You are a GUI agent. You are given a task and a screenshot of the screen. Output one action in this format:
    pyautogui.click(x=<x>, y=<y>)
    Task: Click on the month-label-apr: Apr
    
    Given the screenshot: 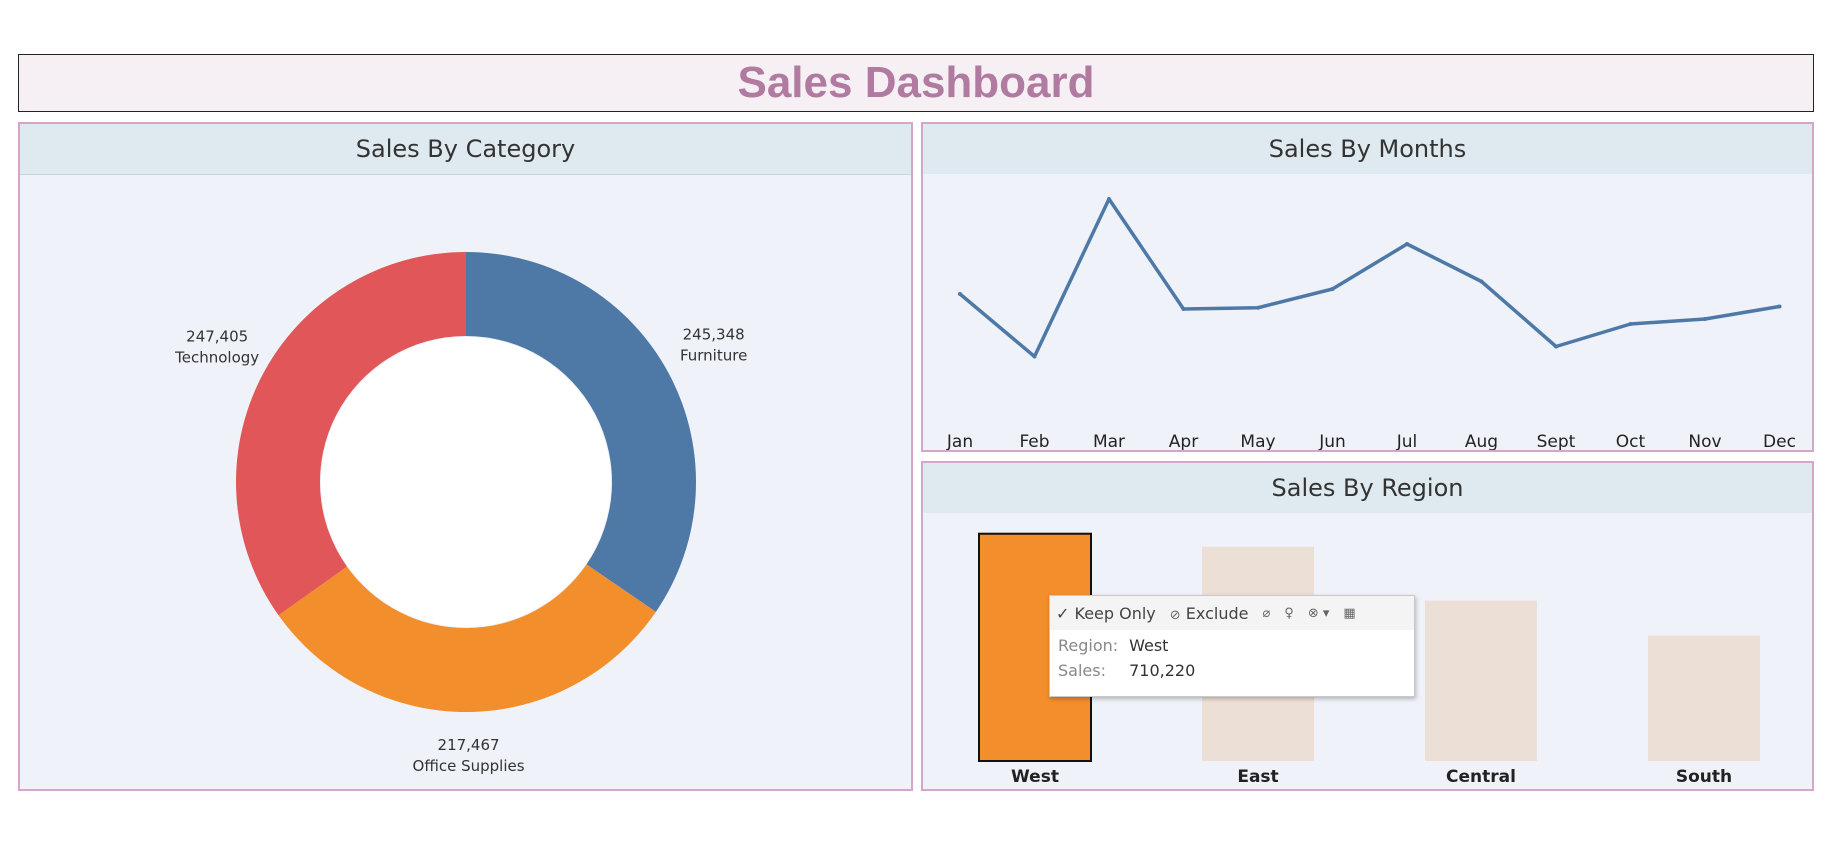 What is the action you would take?
    pyautogui.click(x=1183, y=441)
    